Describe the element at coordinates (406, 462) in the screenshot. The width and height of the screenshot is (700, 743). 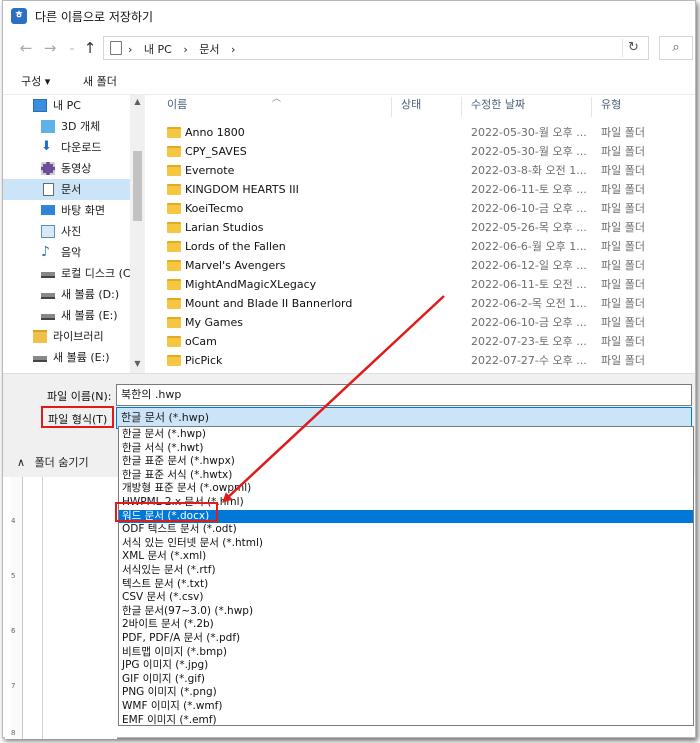
I see `option-hwpx: 한글 표준 문서 (*.hwpx)` at that location.